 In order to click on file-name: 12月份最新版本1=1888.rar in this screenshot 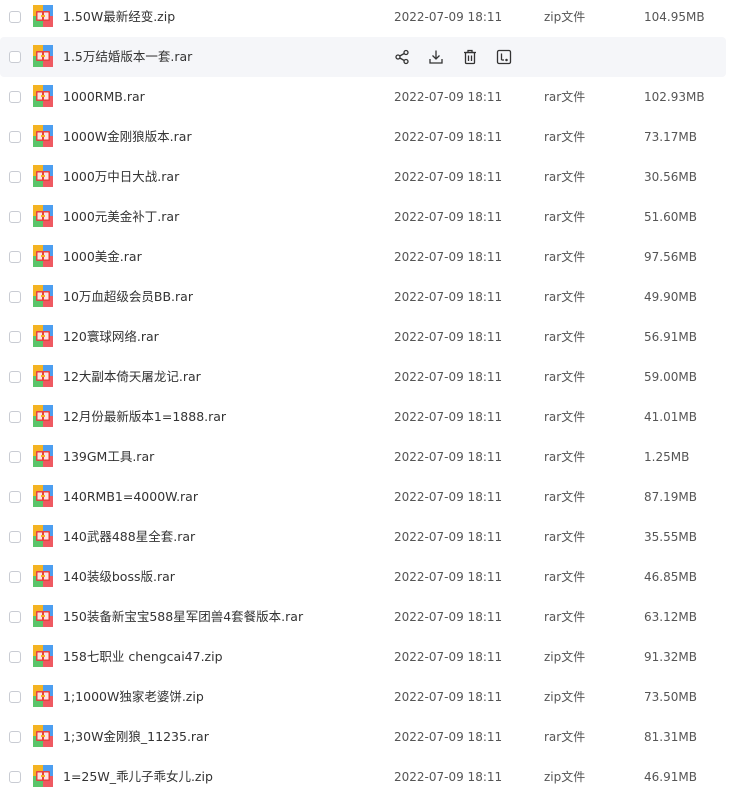, I will do `click(144, 417)`.